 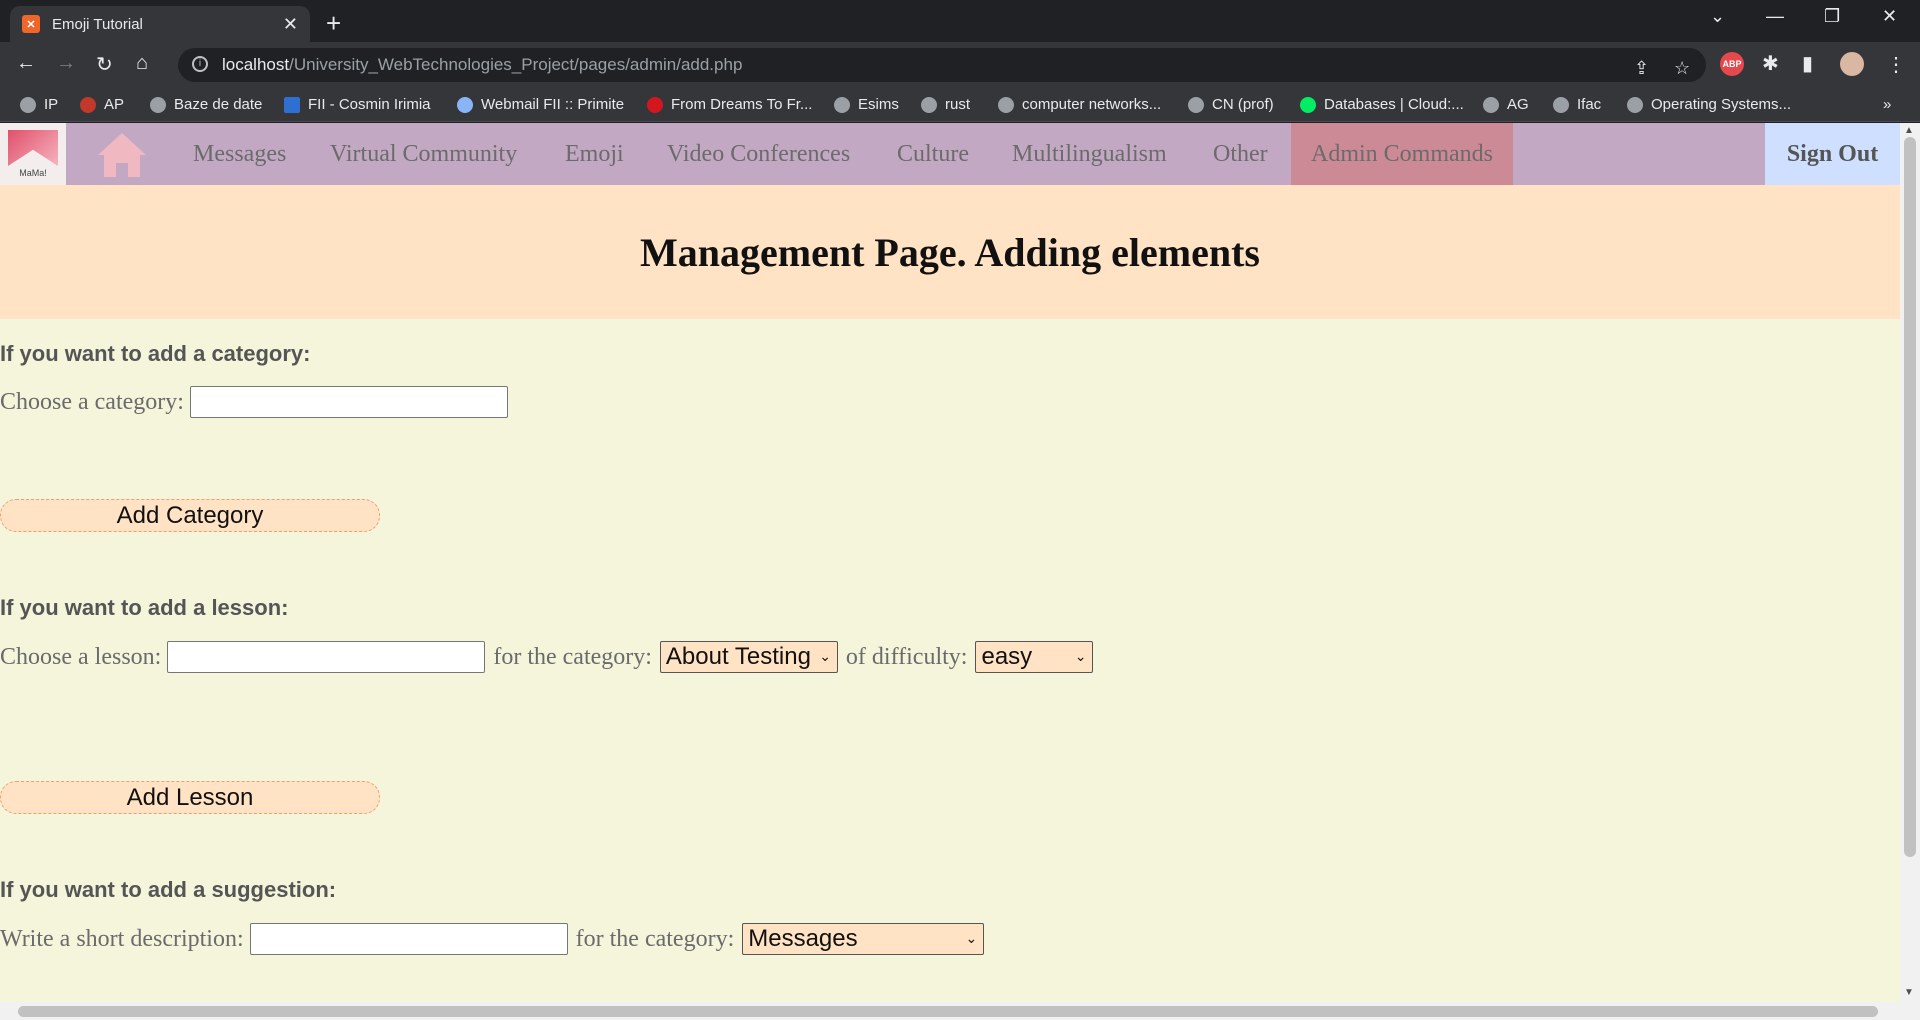 I want to click on suggestion-category-label: for the category:, so click(x=655, y=938).